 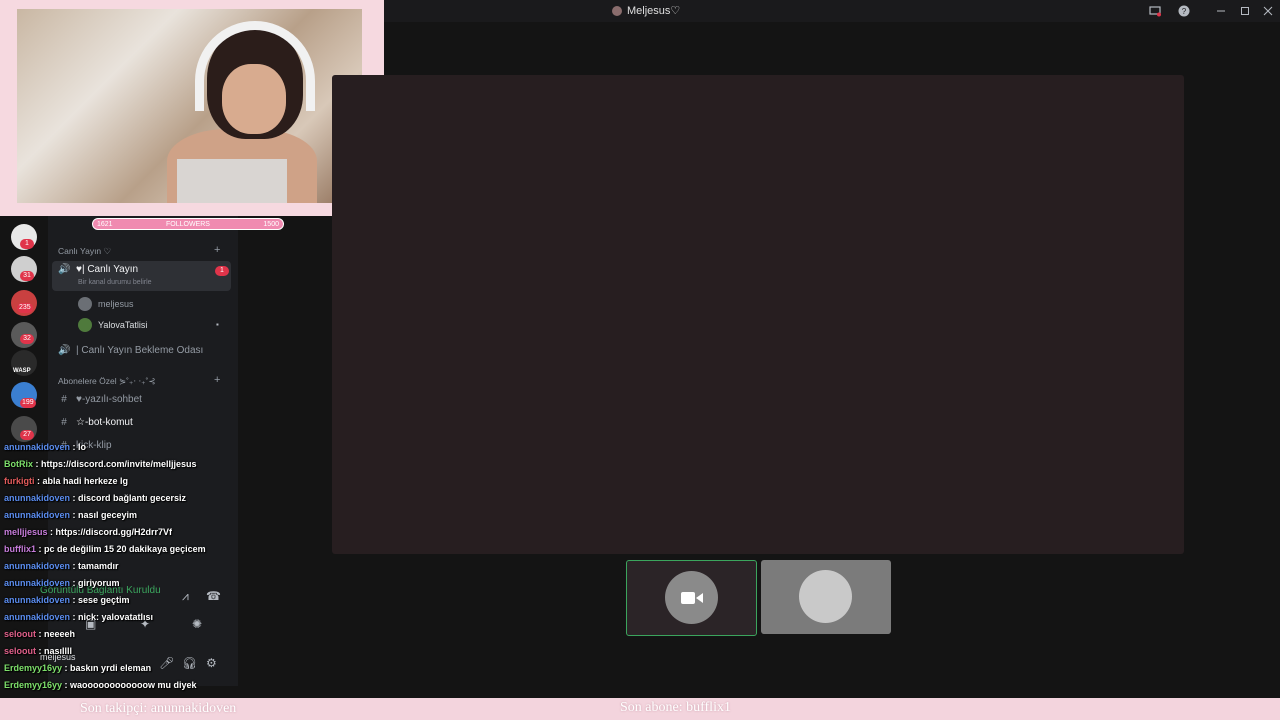 What do you see at coordinates (98, 566) in the screenshot?
I see `chat-text: tamamdır` at bounding box center [98, 566].